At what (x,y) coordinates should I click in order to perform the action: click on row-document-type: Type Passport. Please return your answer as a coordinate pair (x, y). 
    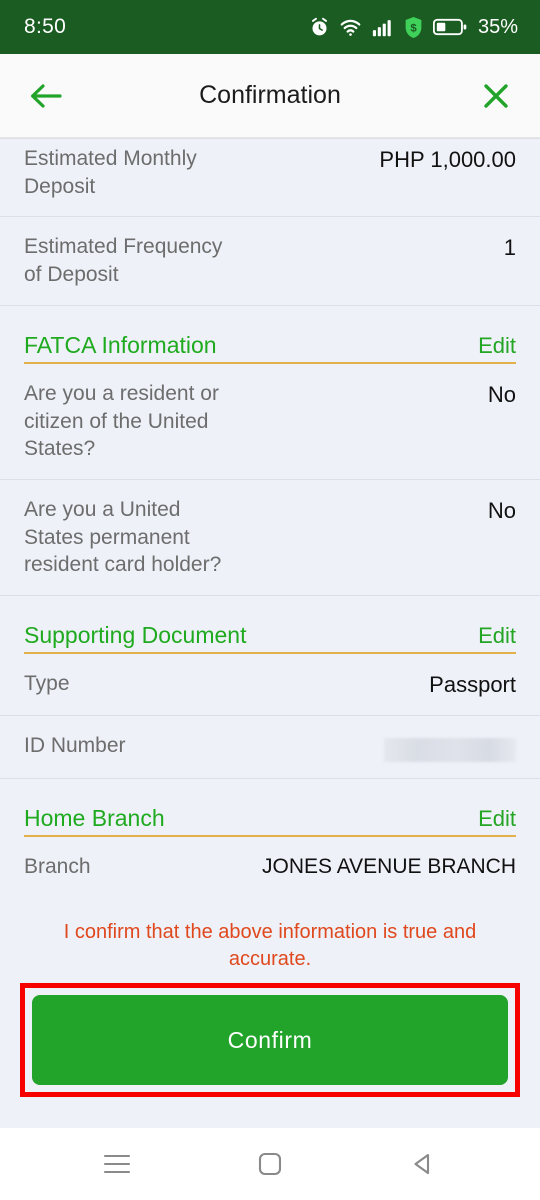
    Looking at the image, I should click on (270, 685).